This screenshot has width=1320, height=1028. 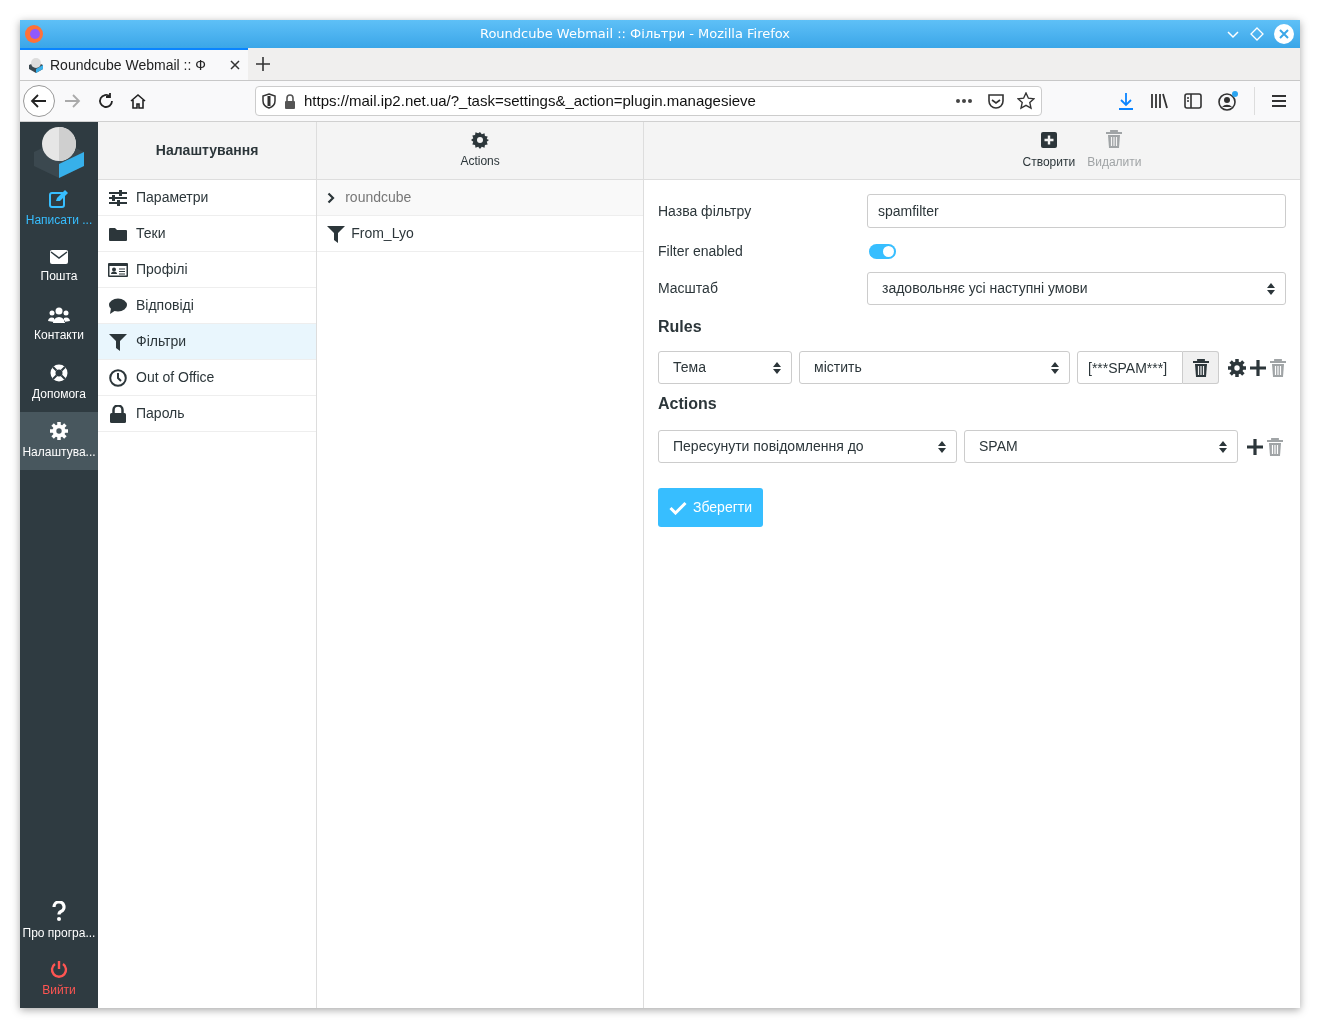 I want to click on toolbar-button: Створити, so click(x=1049, y=151).